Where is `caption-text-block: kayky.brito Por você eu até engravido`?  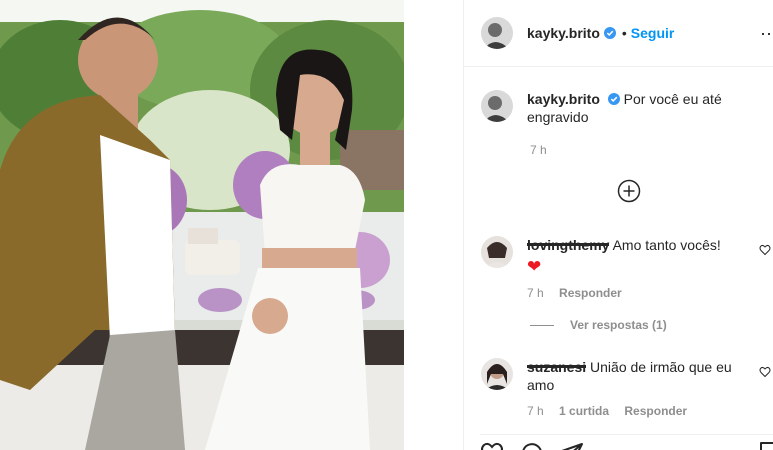
caption-text-block: kayky.brito Por você eu até engravido is located at coordinates (644, 108).